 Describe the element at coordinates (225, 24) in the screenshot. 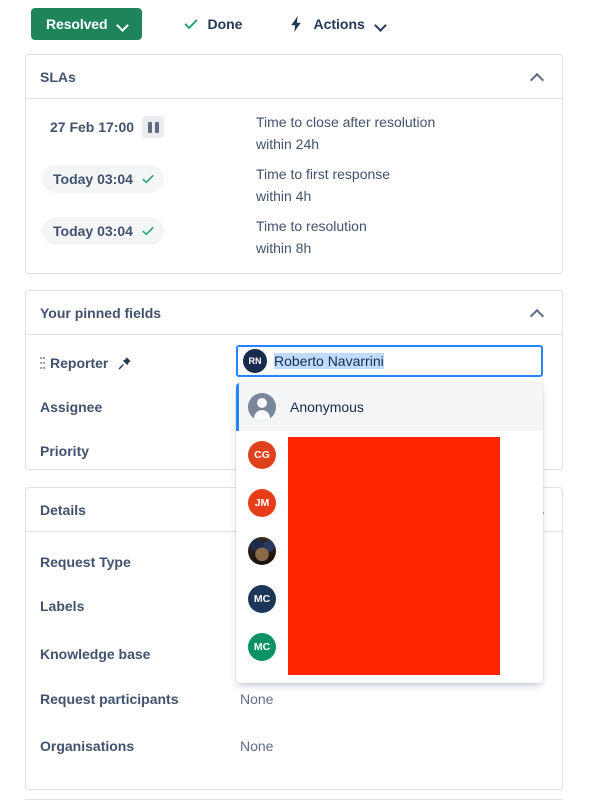

I see `done-label: Done` at that location.